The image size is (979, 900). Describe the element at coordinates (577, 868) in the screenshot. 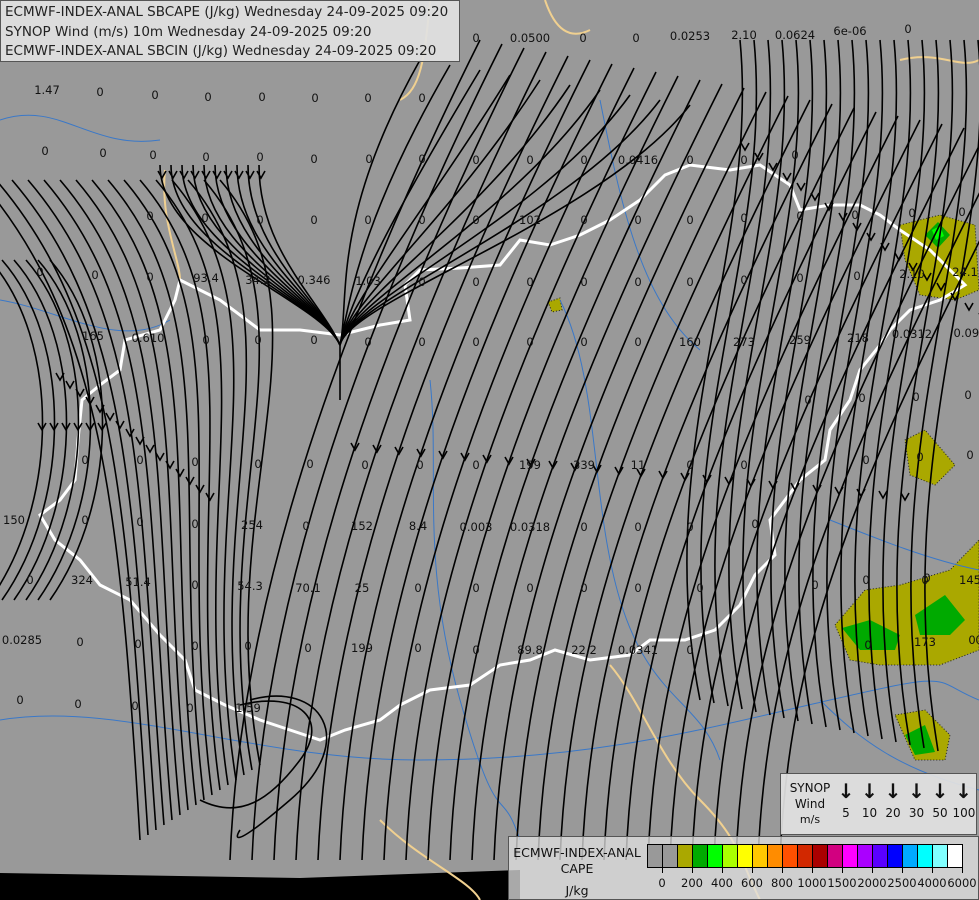

I see `cape-label-line: CAPE` at that location.